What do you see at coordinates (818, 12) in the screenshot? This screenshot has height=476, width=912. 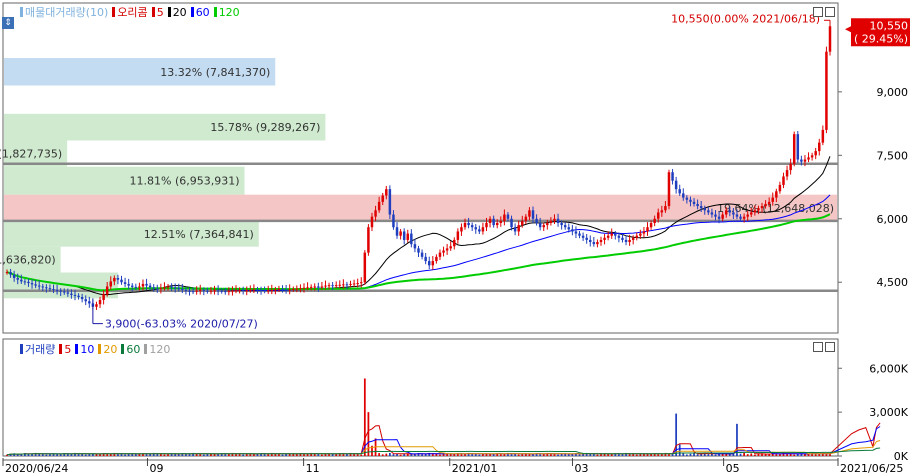 I see `panel-restore-icon` at bounding box center [818, 12].